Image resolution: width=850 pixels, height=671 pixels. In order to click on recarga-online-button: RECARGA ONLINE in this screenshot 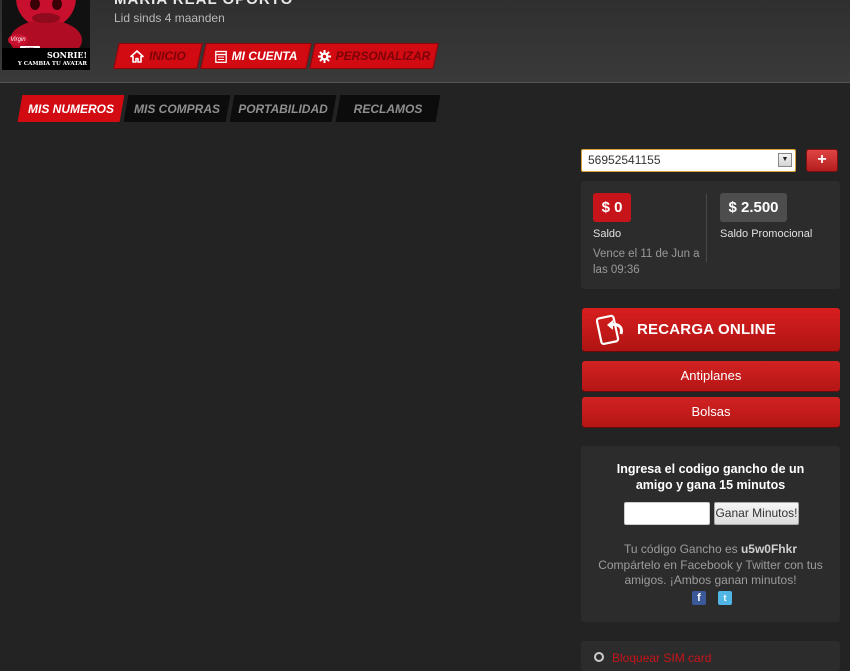, I will do `click(711, 329)`.